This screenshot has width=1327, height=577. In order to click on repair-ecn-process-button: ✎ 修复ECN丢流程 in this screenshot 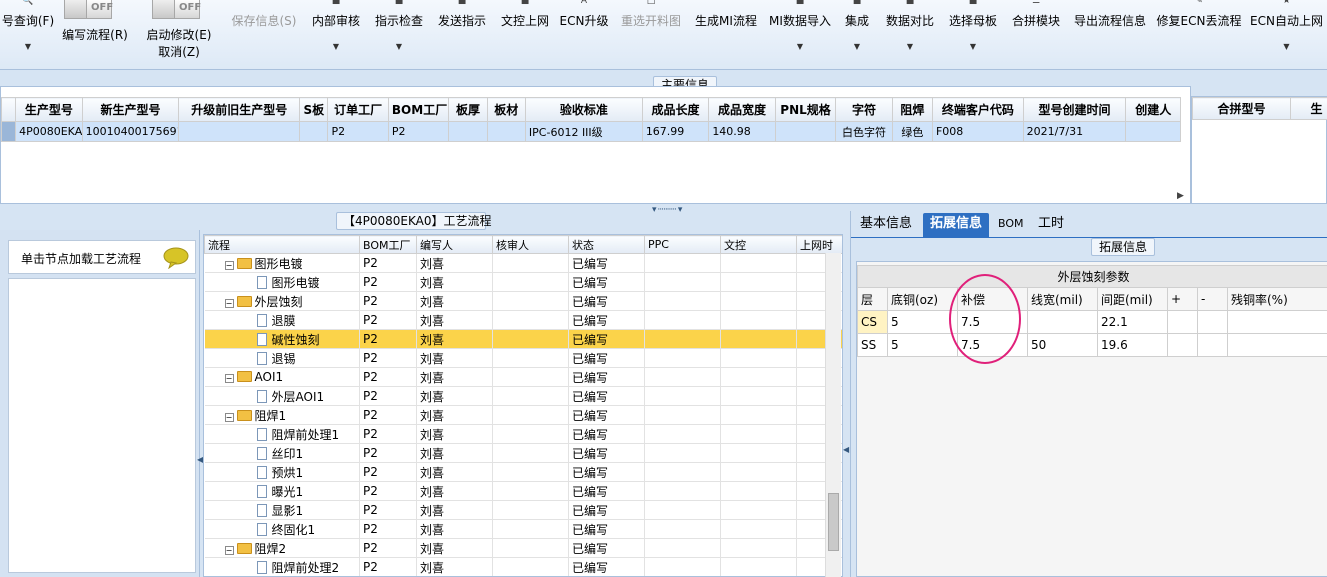, I will do `click(1199, 35)`.